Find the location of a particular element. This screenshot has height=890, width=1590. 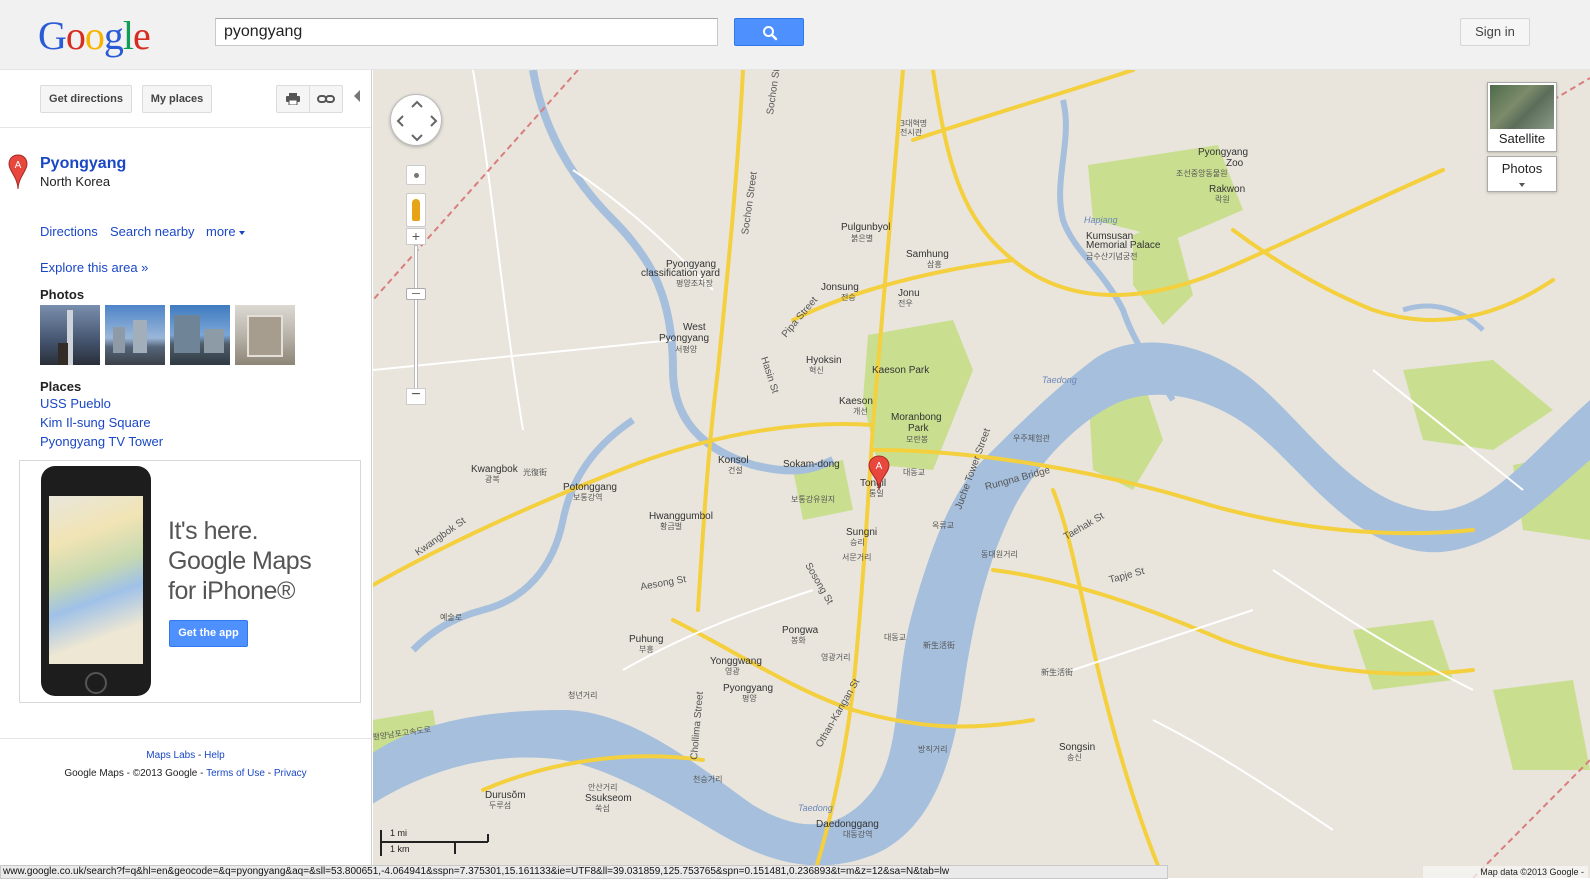

explore-area-link: Explore this area » is located at coordinates (94, 267).